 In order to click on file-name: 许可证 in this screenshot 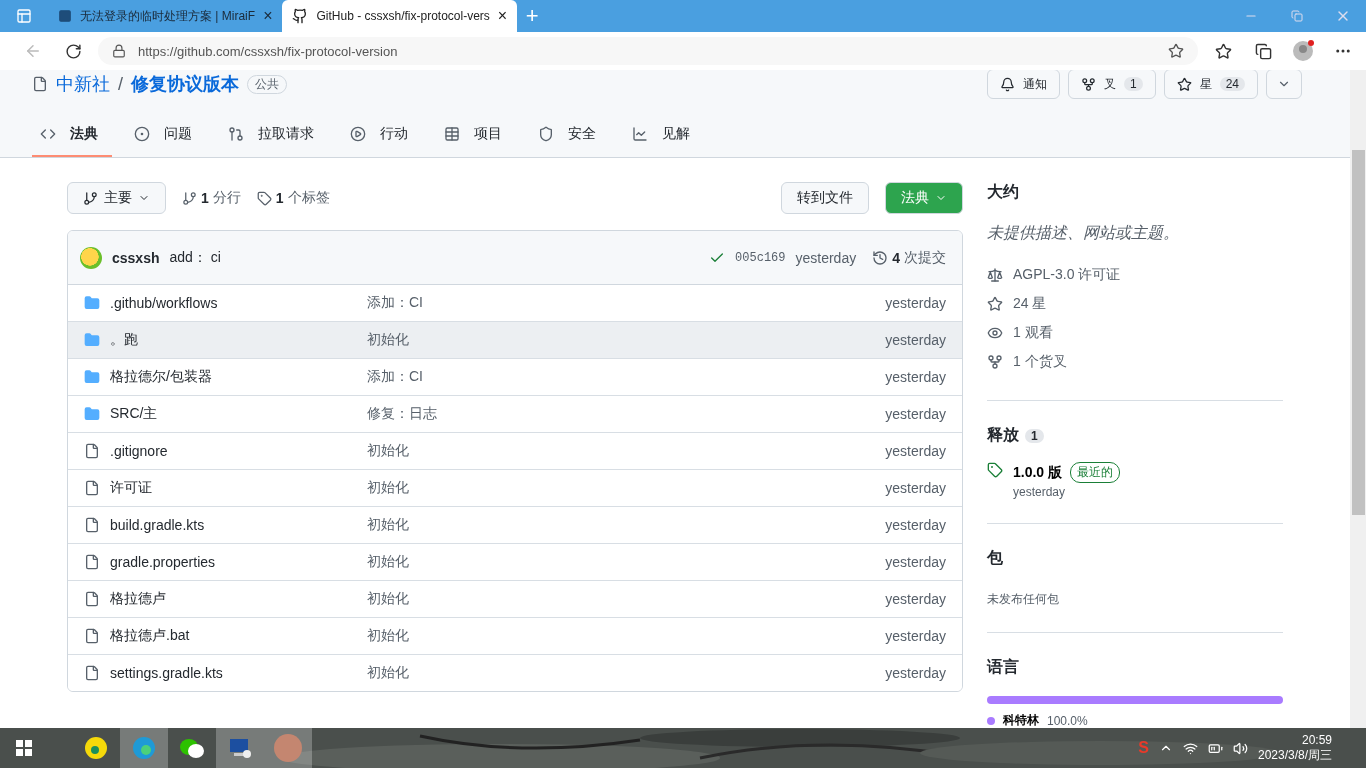, I will do `click(238, 488)`.